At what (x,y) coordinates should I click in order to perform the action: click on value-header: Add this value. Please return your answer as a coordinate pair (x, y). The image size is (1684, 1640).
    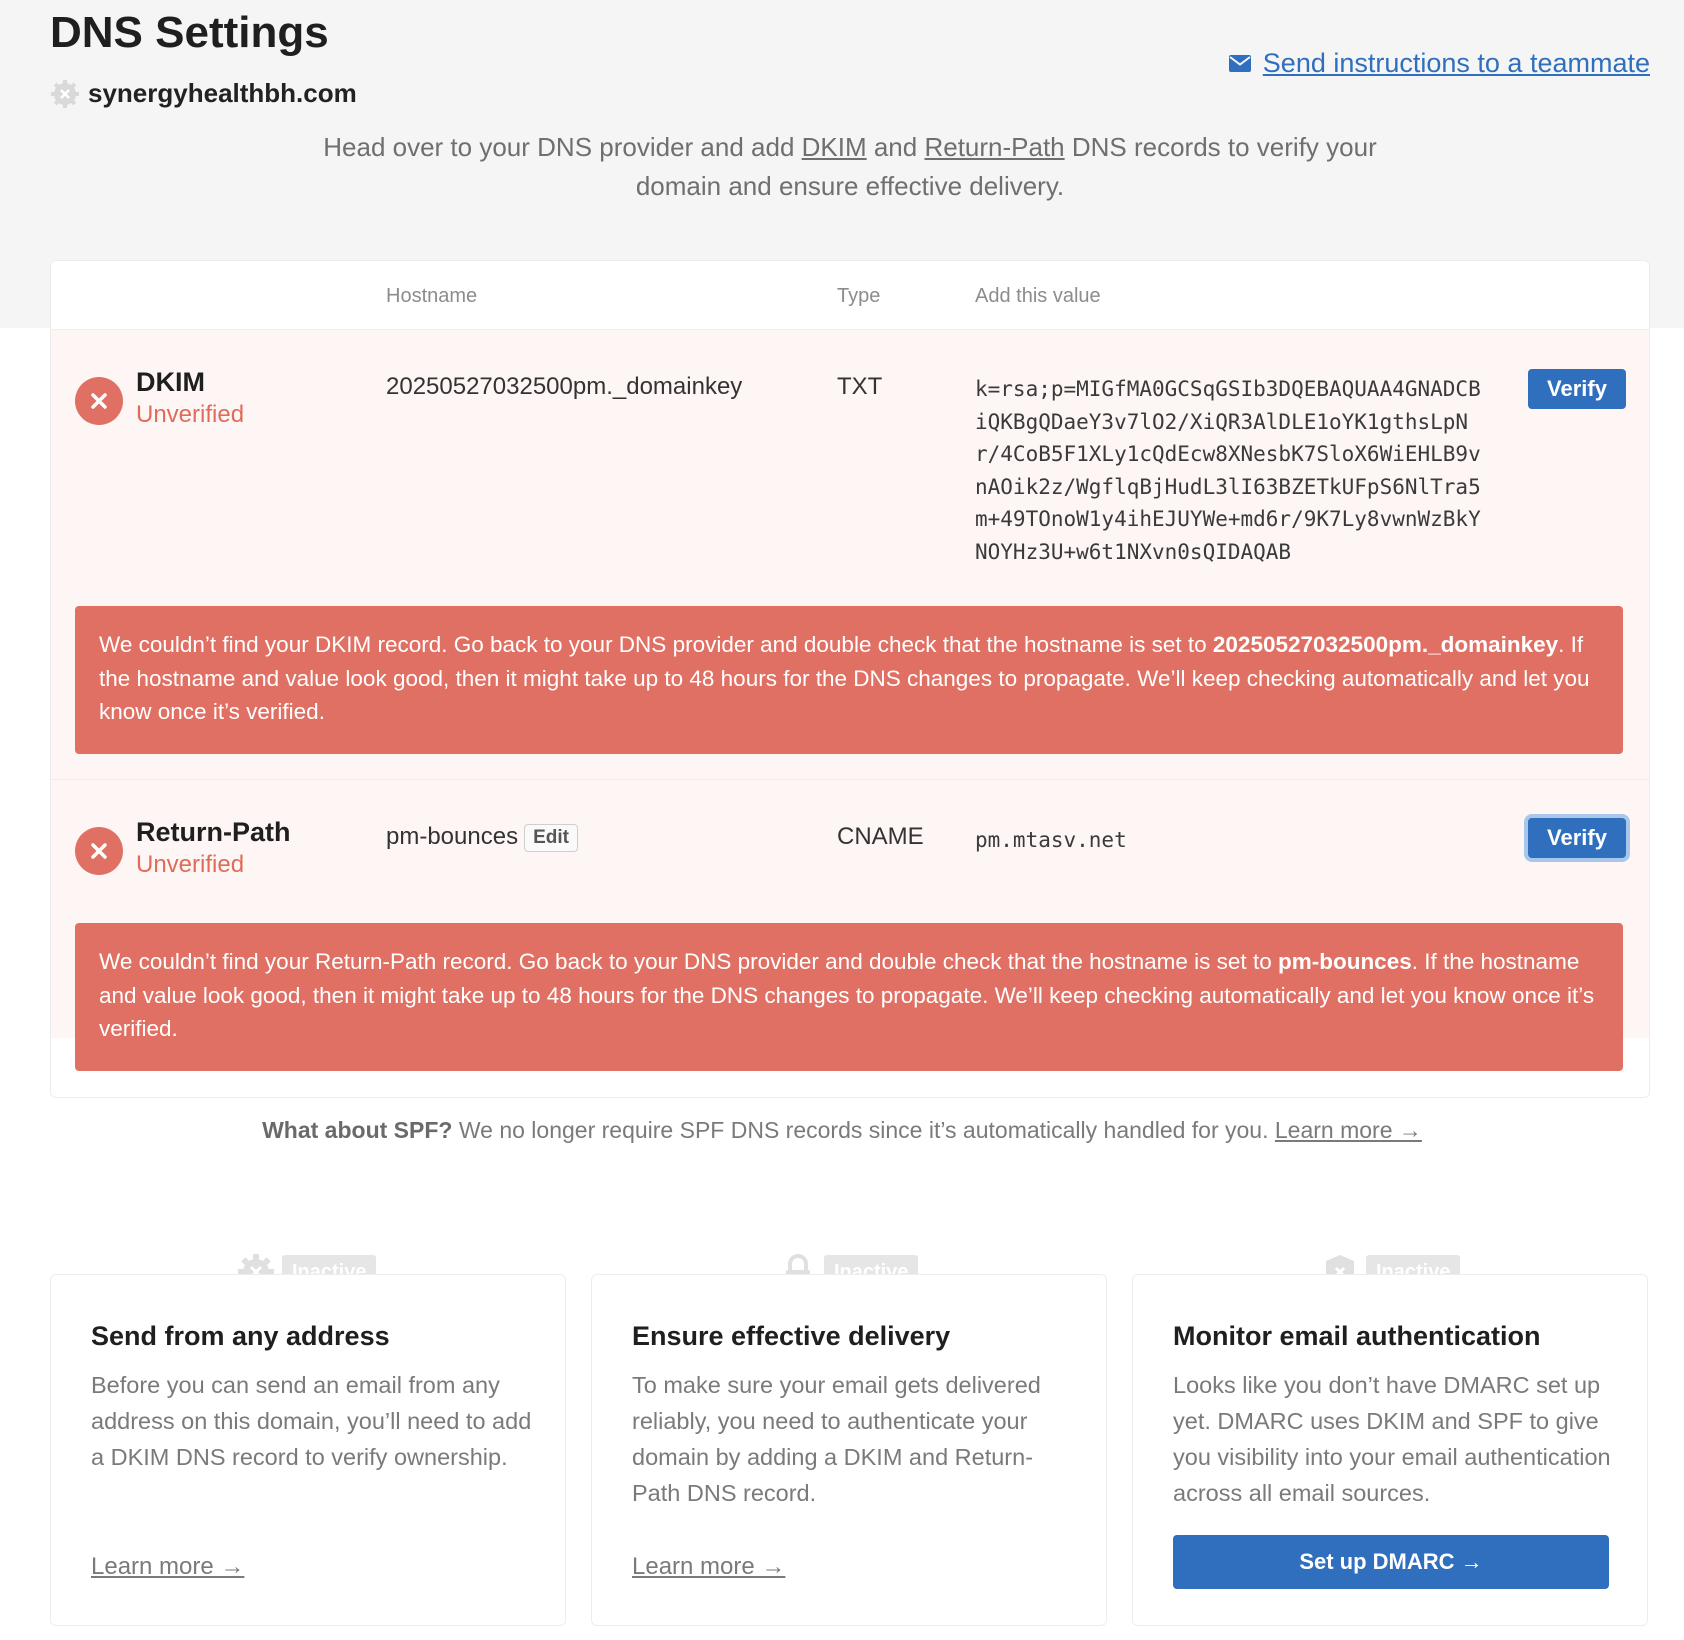
    Looking at the image, I should click on (1038, 296).